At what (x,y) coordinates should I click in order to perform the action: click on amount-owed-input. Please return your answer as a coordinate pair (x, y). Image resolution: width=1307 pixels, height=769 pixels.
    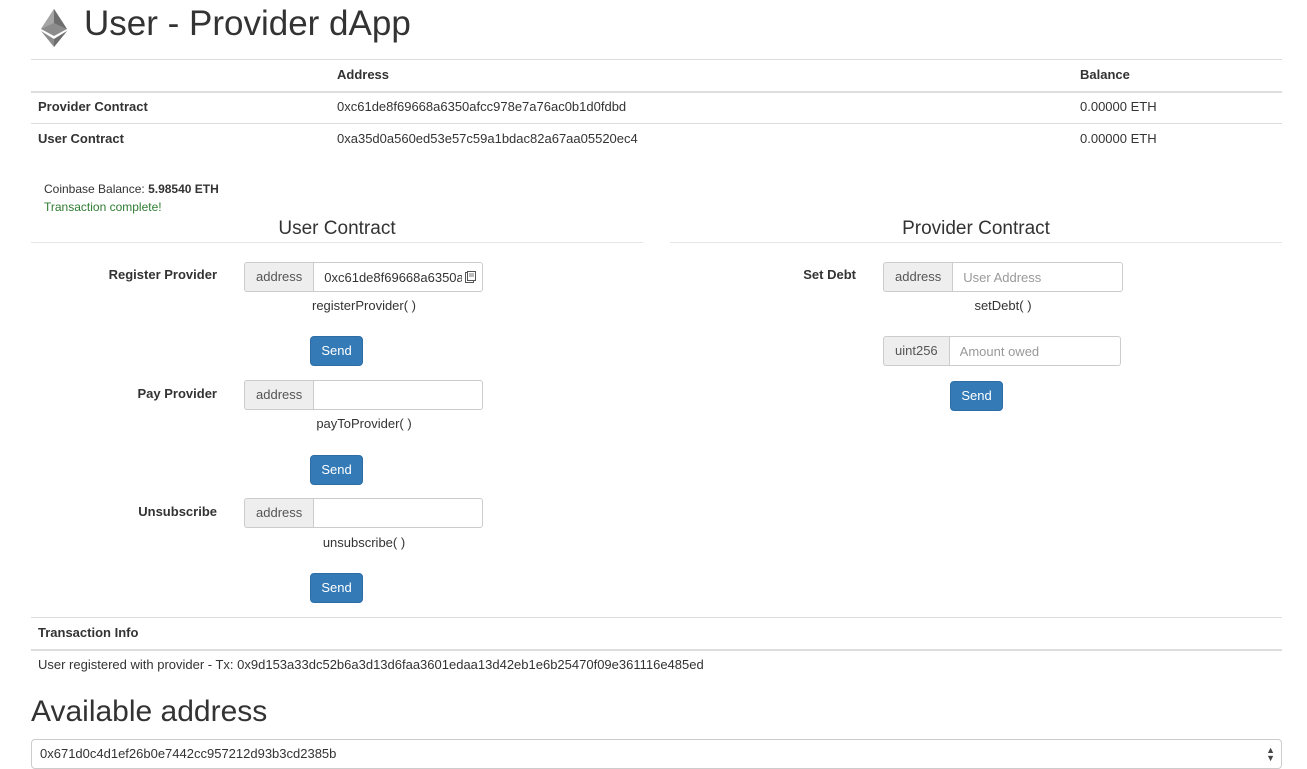
    Looking at the image, I should click on (1034, 351).